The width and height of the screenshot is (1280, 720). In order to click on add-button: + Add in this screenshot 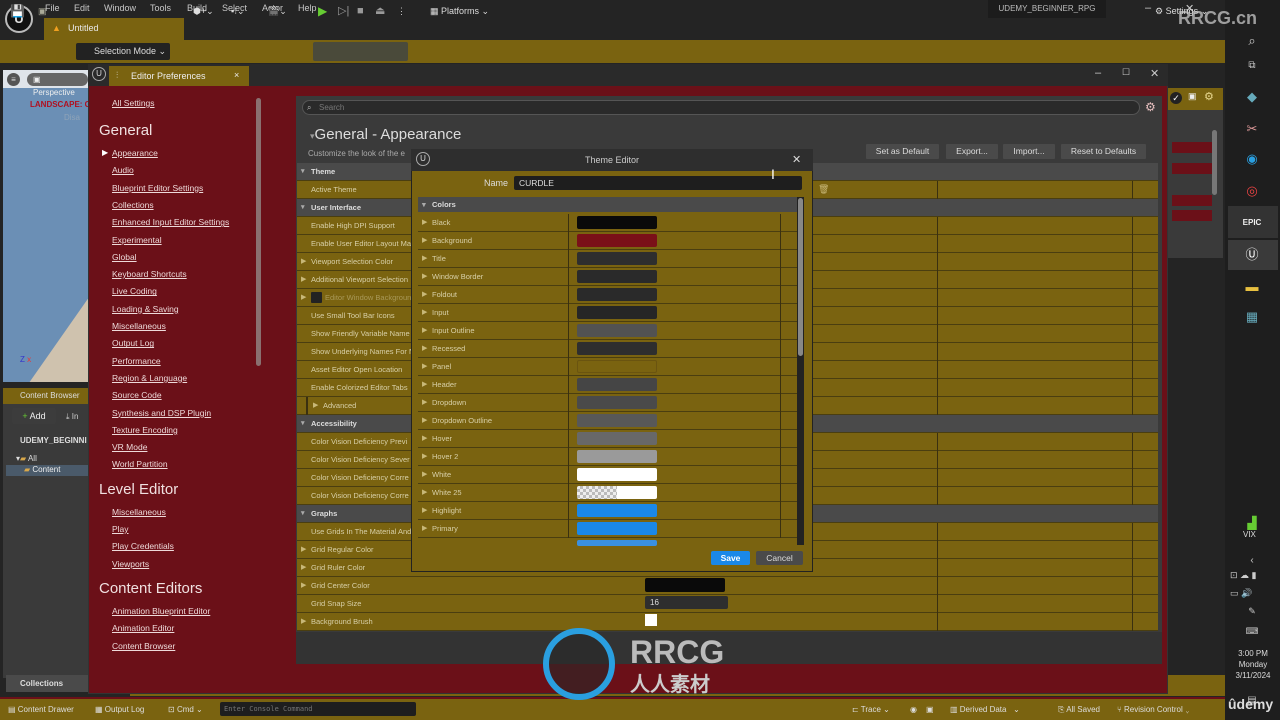, I will do `click(34, 416)`.